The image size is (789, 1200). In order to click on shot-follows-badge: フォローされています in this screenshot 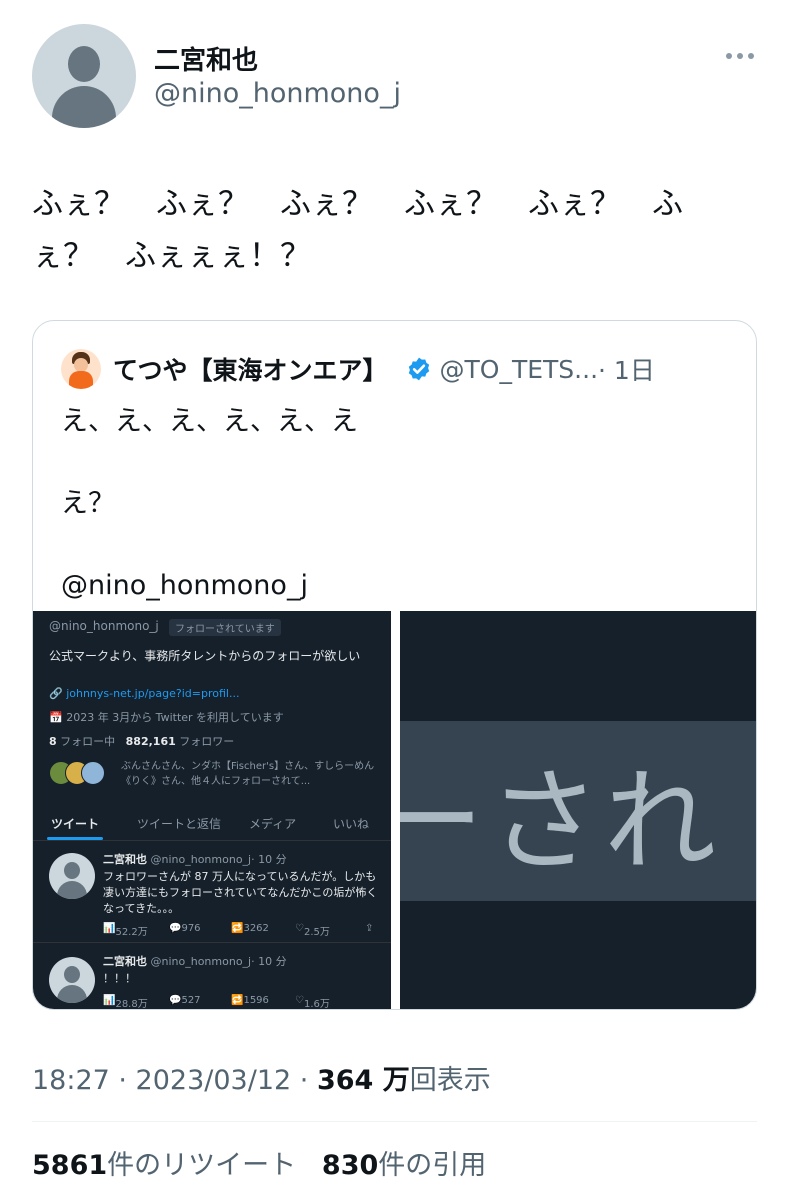, I will do `click(225, 627)`.